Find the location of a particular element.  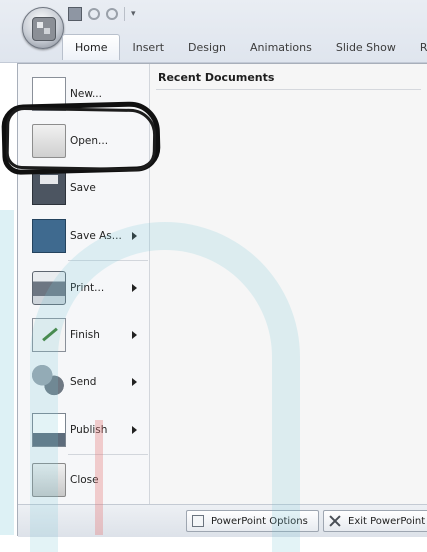

redo-icon is located at coordinates (112, 14).